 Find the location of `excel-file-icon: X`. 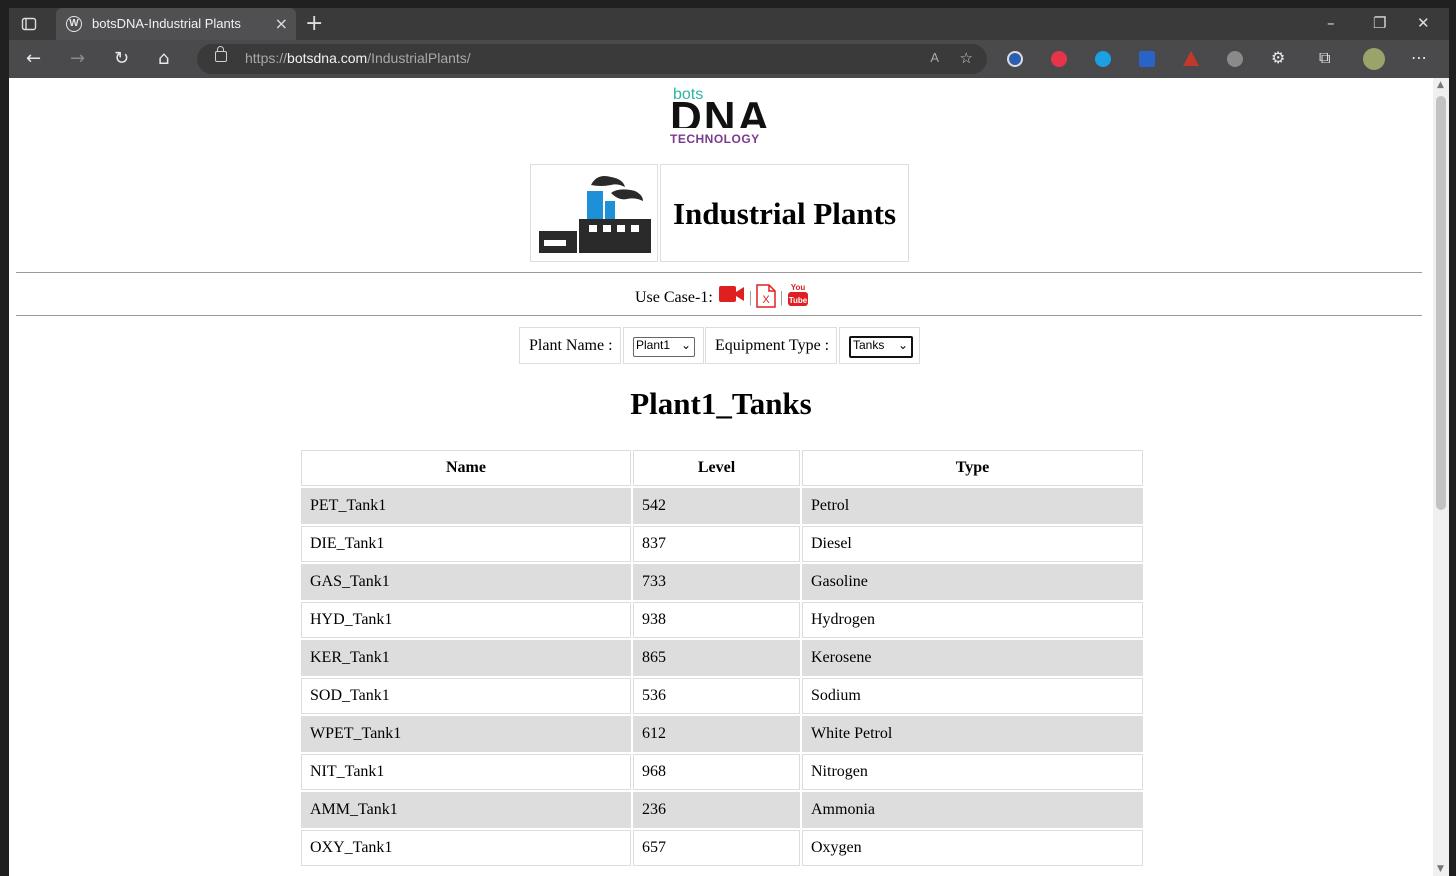

excel-file-icon: X is located at coordinates (766, 296).